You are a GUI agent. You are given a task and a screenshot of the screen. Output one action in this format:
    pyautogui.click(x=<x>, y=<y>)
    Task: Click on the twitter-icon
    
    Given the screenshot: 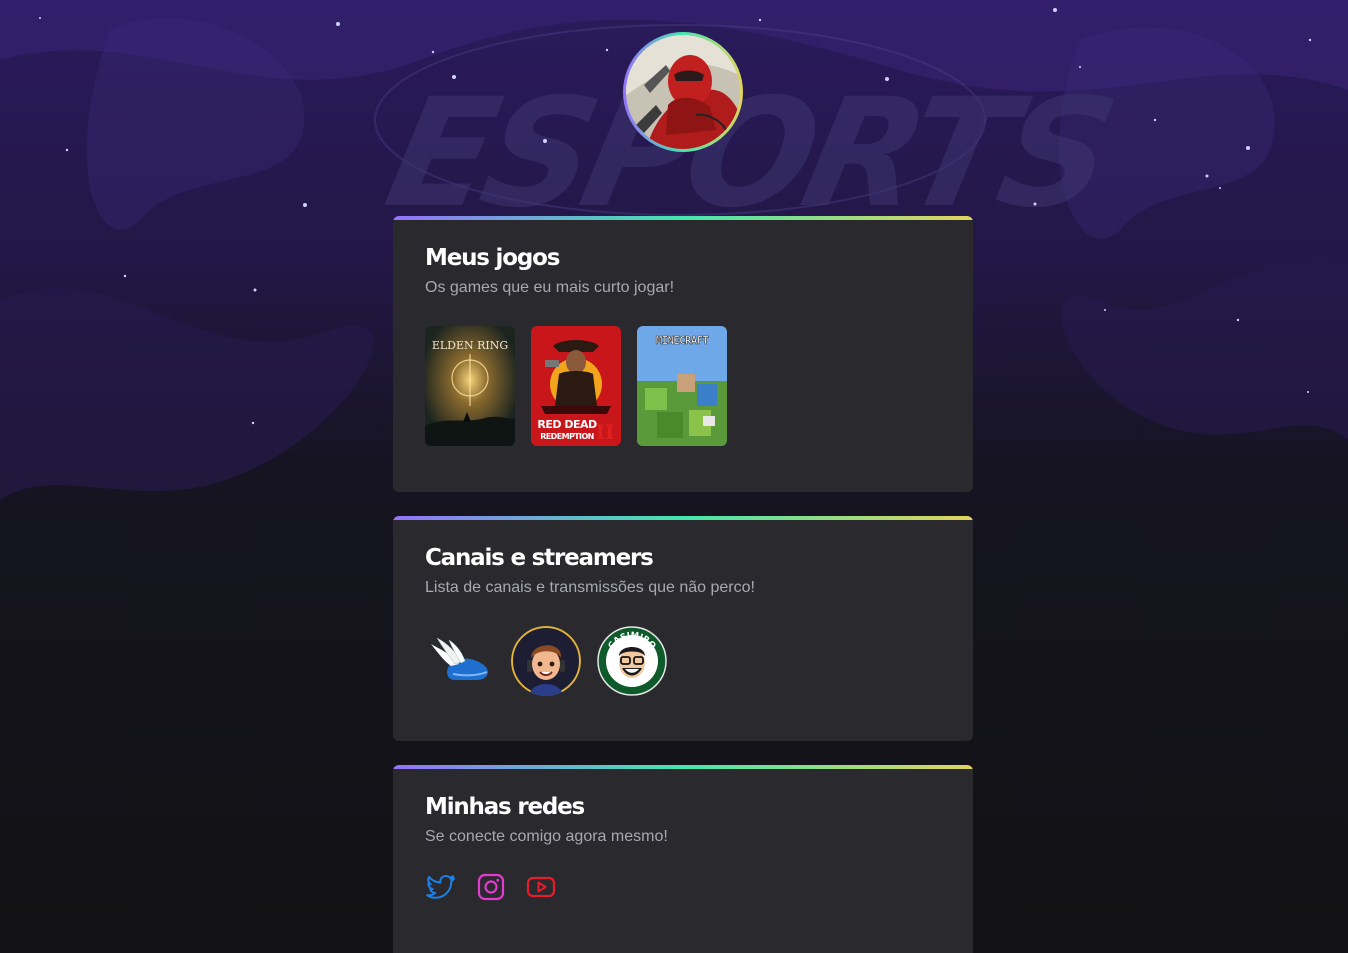 What is the action you would take?
    pyautogui.click(x=440, y=887)
    